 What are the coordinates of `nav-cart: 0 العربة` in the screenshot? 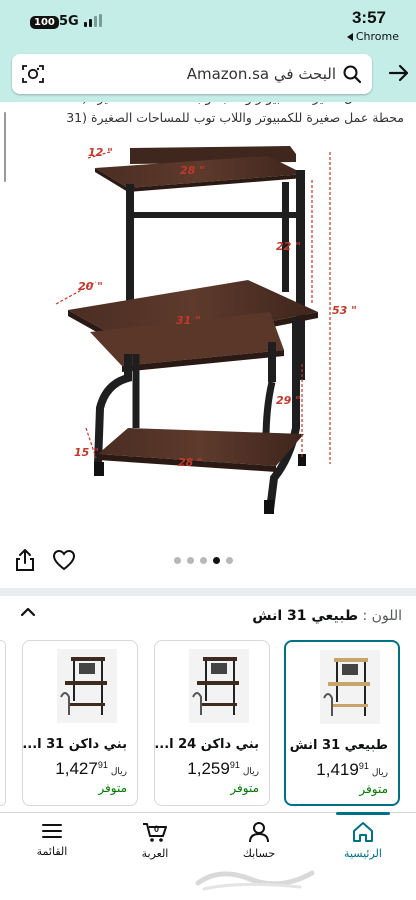 It's located at (155, 840).